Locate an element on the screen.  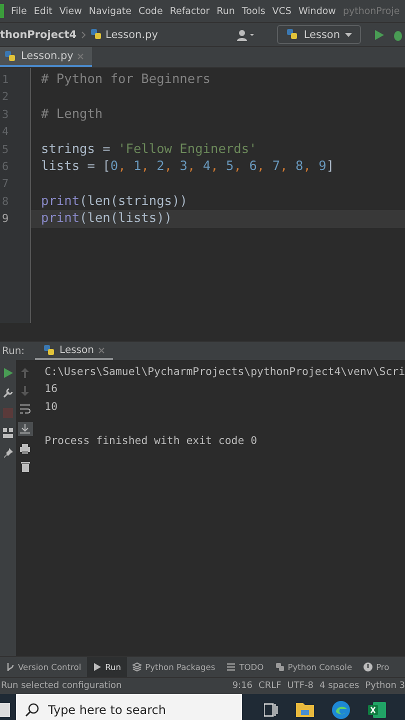
status-message: Run selected configuration is located at coordinates (61, 686).